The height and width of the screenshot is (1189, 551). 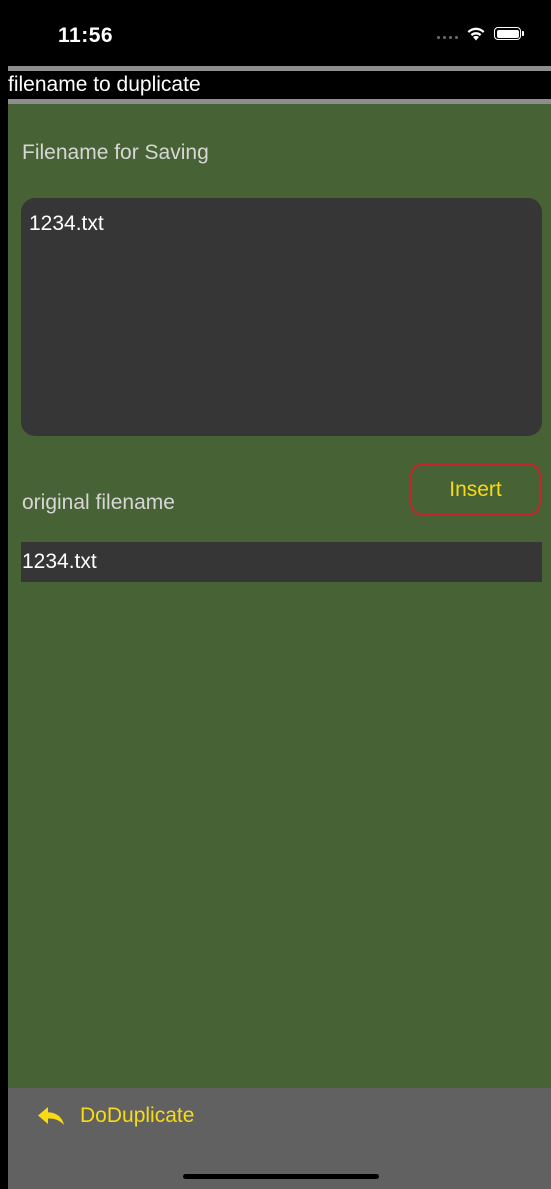 I want to click on insert-button: Insert, so click(x=475, y=489).